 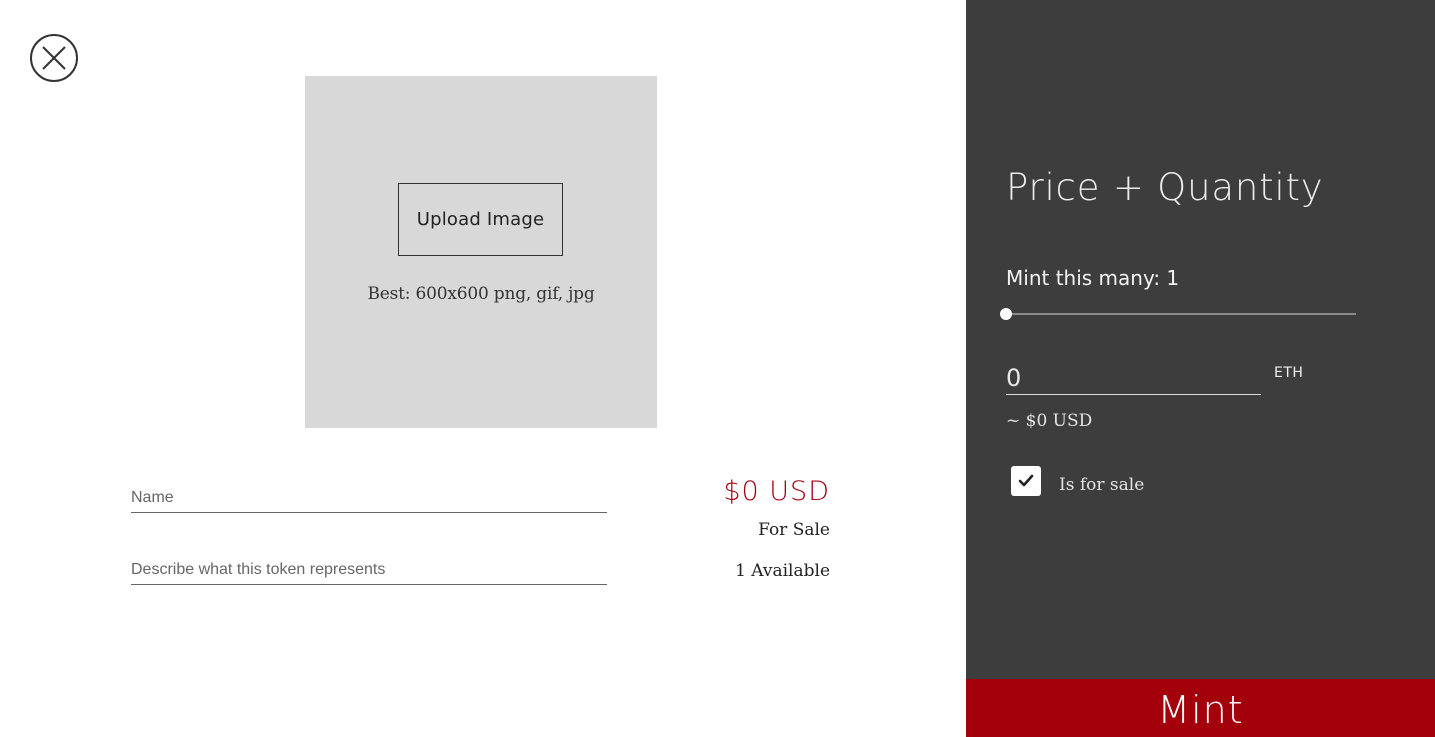 I want to click on quantity-slider, so click(x=1181, y=314).